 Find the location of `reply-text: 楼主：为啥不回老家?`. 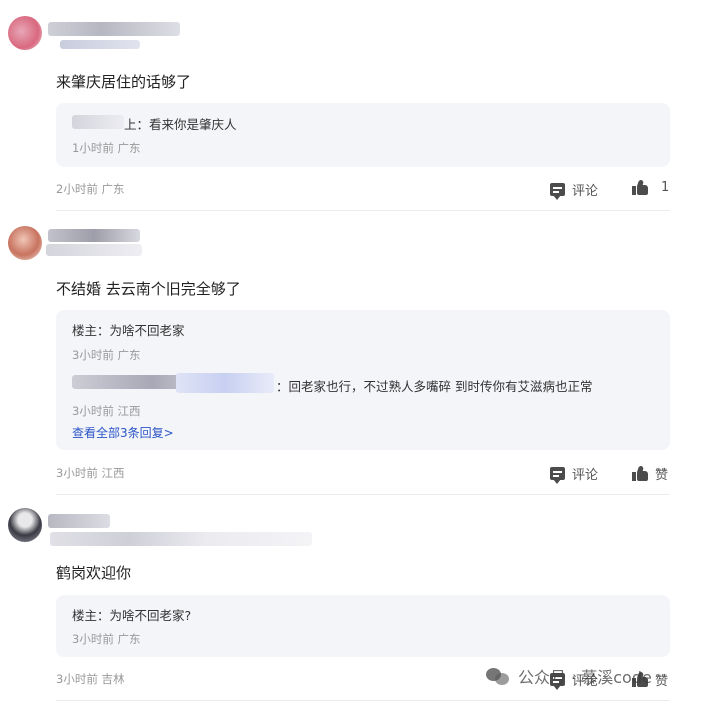

reply-text: 楼主：为啥不回老家? is located at coordinates (132, 615).